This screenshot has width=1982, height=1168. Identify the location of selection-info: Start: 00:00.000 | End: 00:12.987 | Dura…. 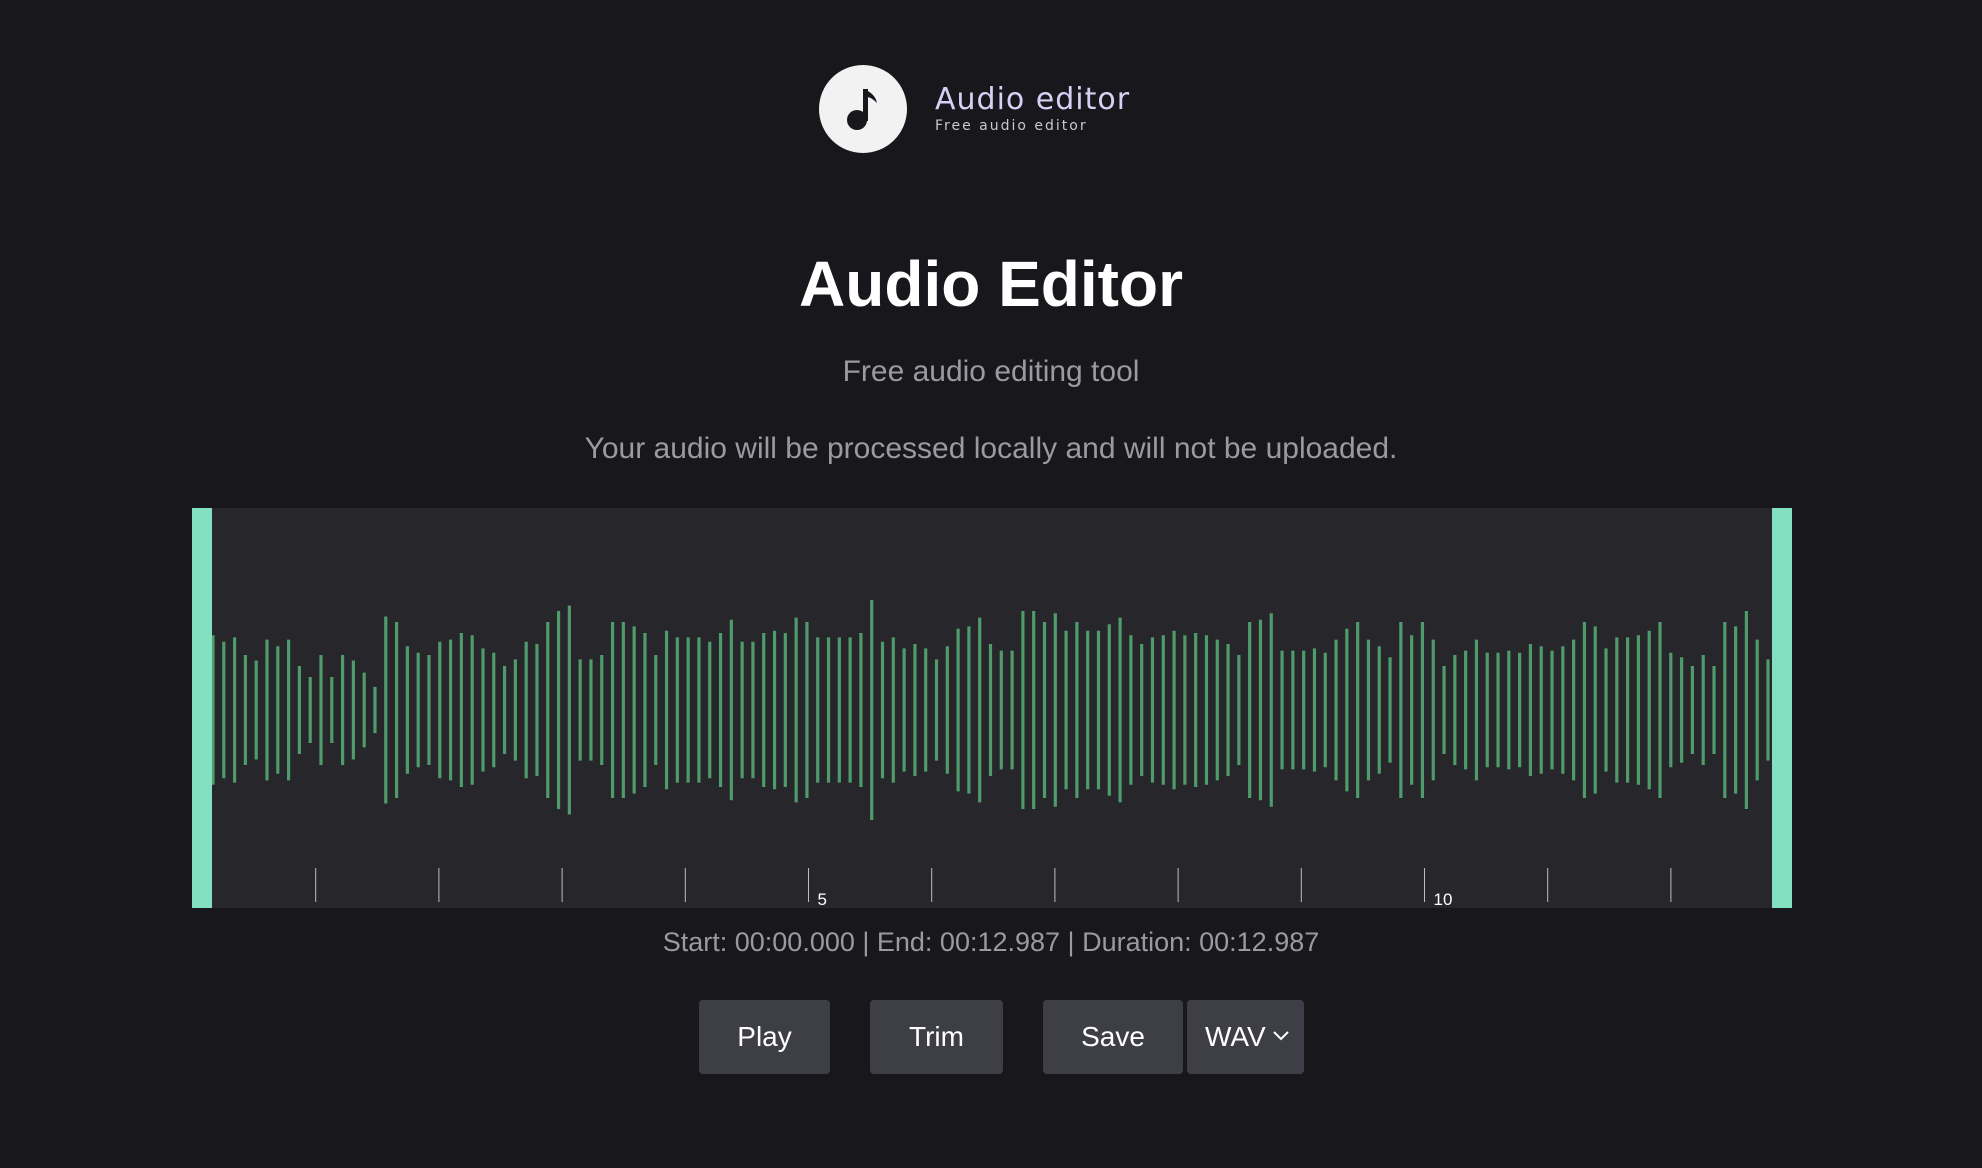
(991, 942).